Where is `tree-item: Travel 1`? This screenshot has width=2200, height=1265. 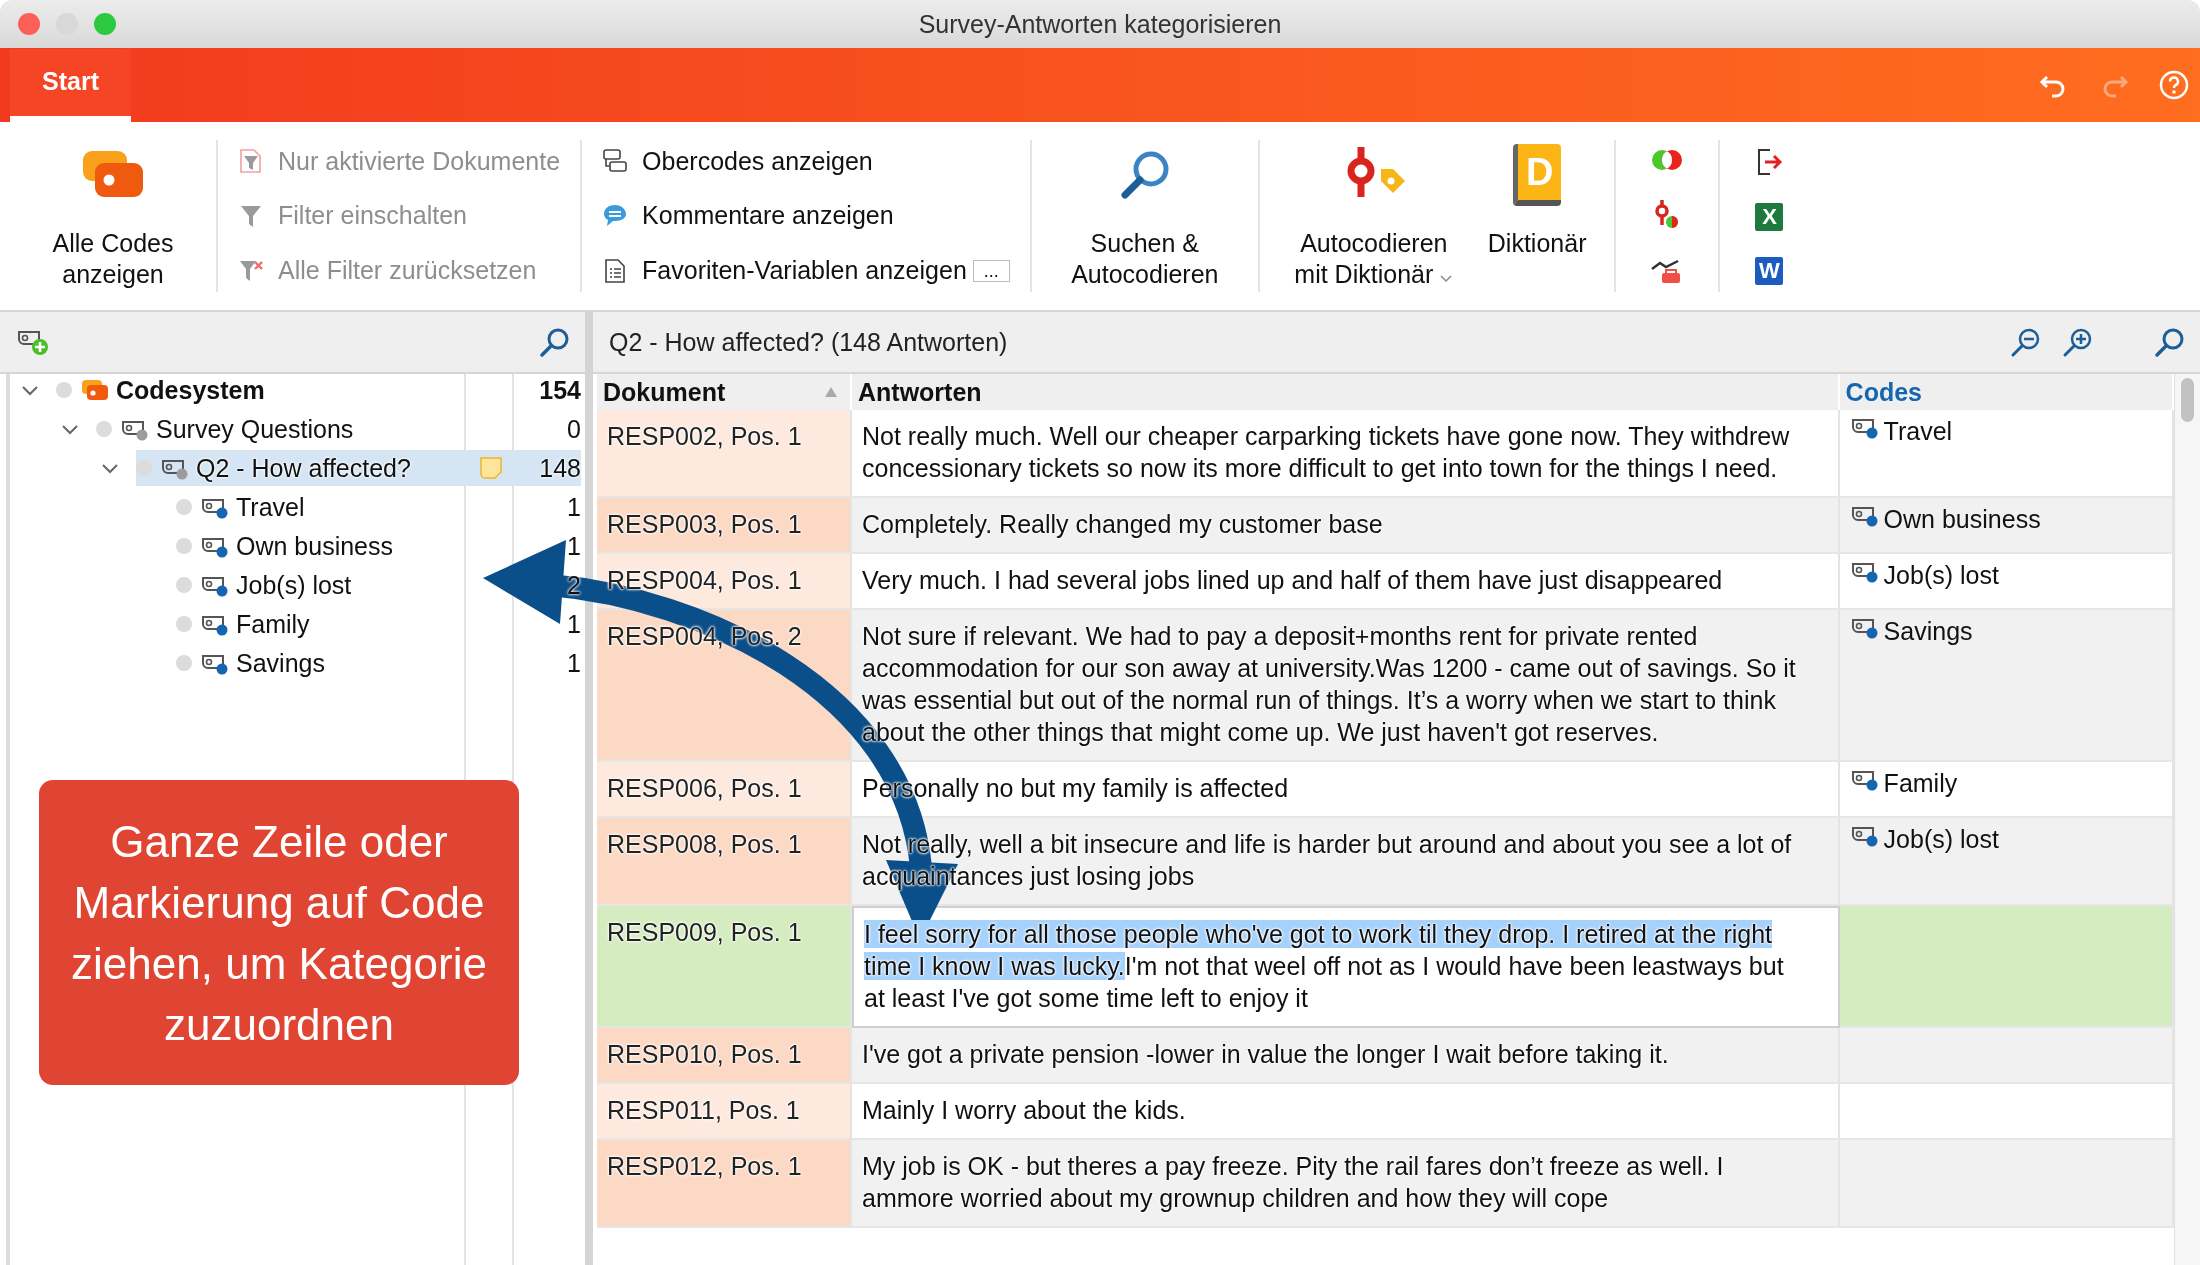 tree-item: Travel 1 is located at coordinates (378, 507).